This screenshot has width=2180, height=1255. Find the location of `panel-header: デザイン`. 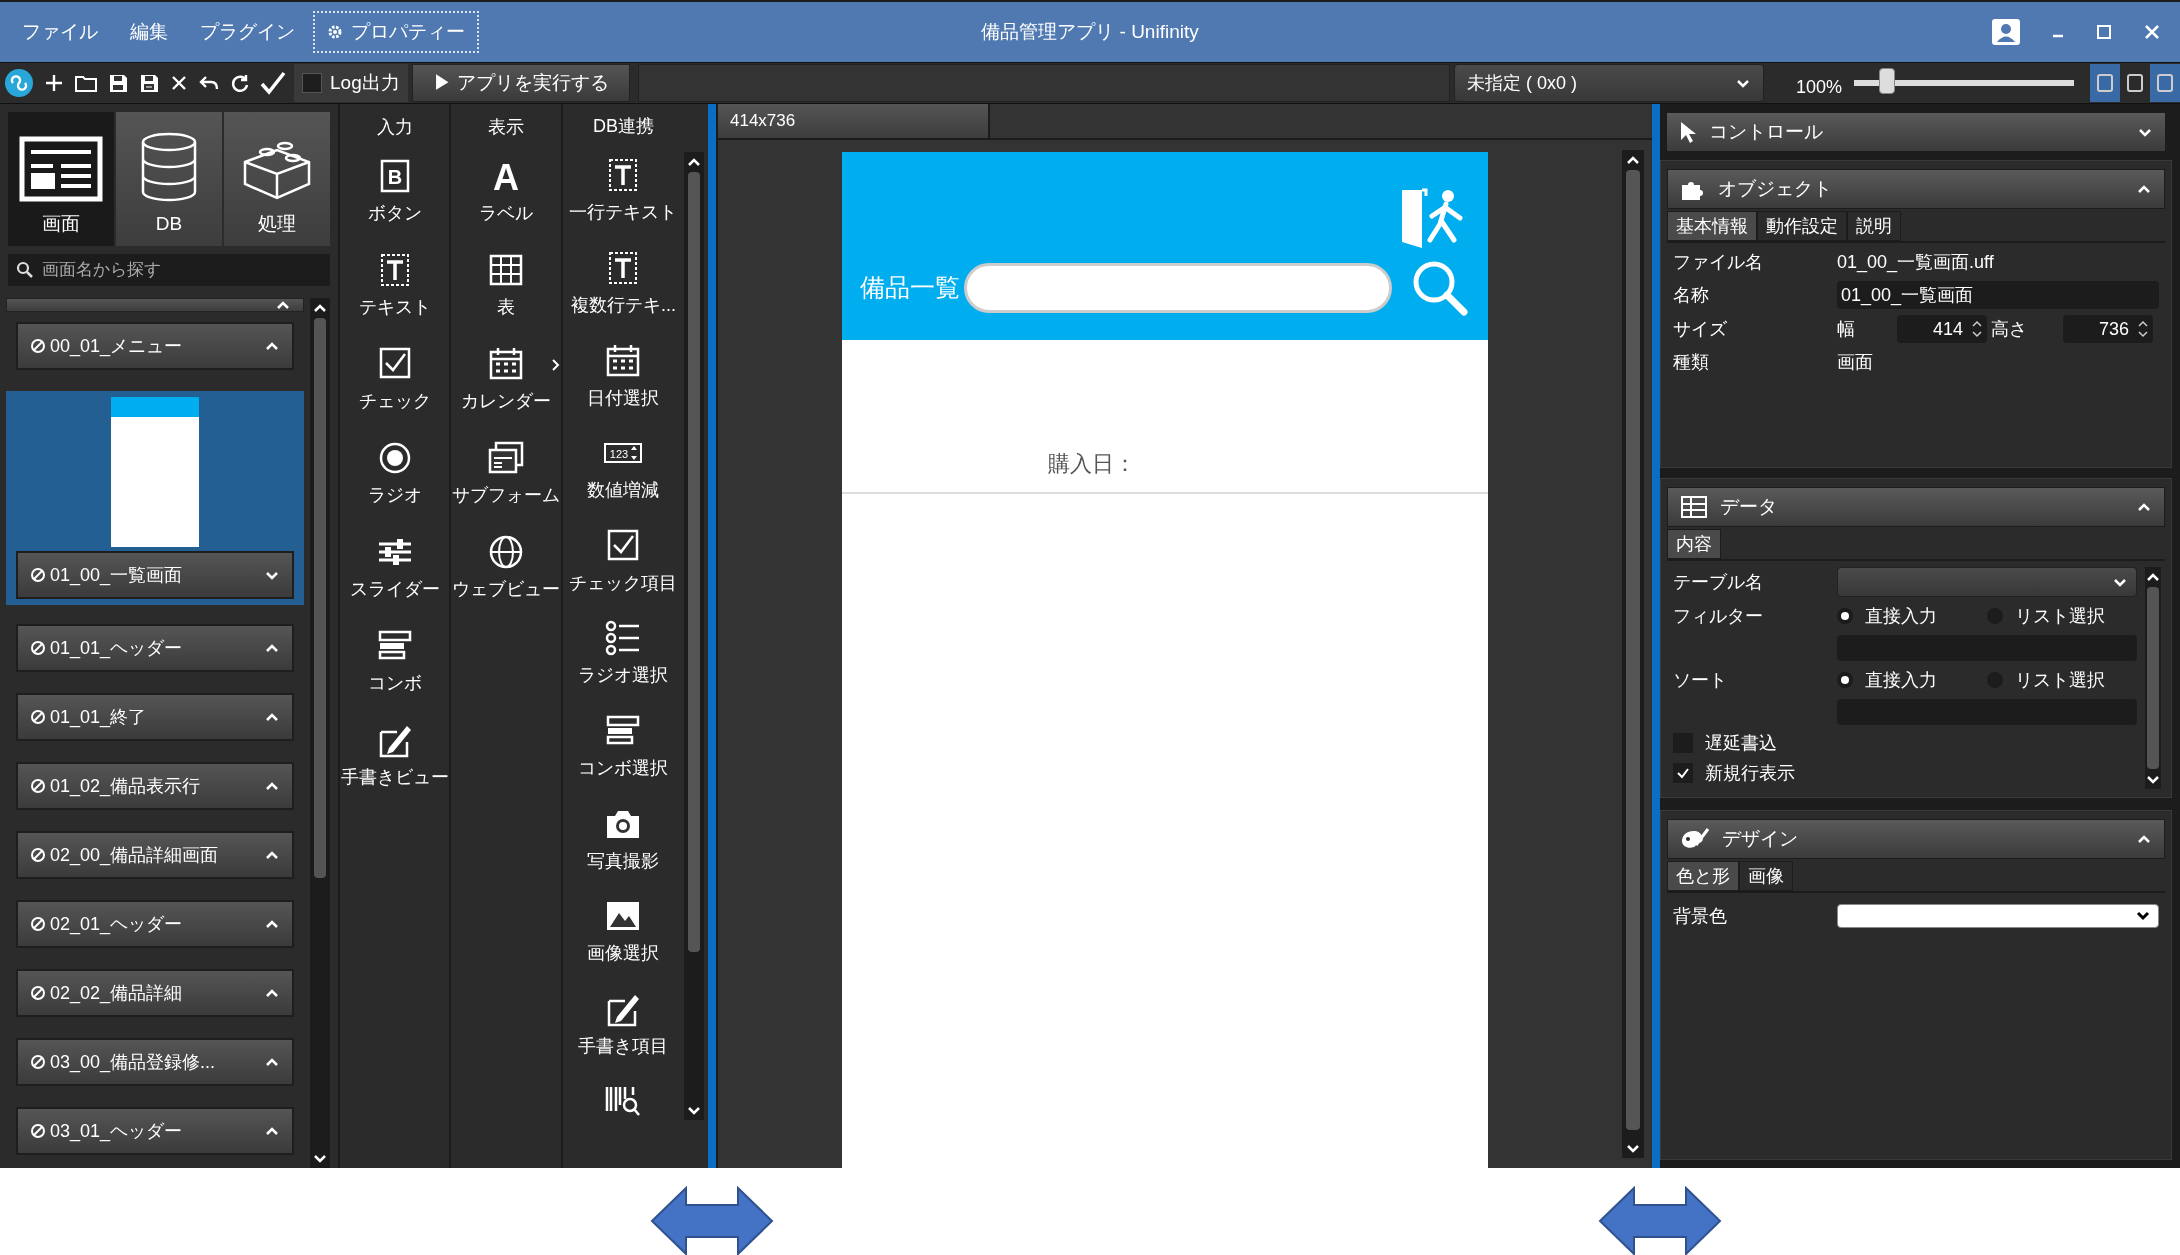

panel-header: デザイン is located at coordinates (1916, 839).